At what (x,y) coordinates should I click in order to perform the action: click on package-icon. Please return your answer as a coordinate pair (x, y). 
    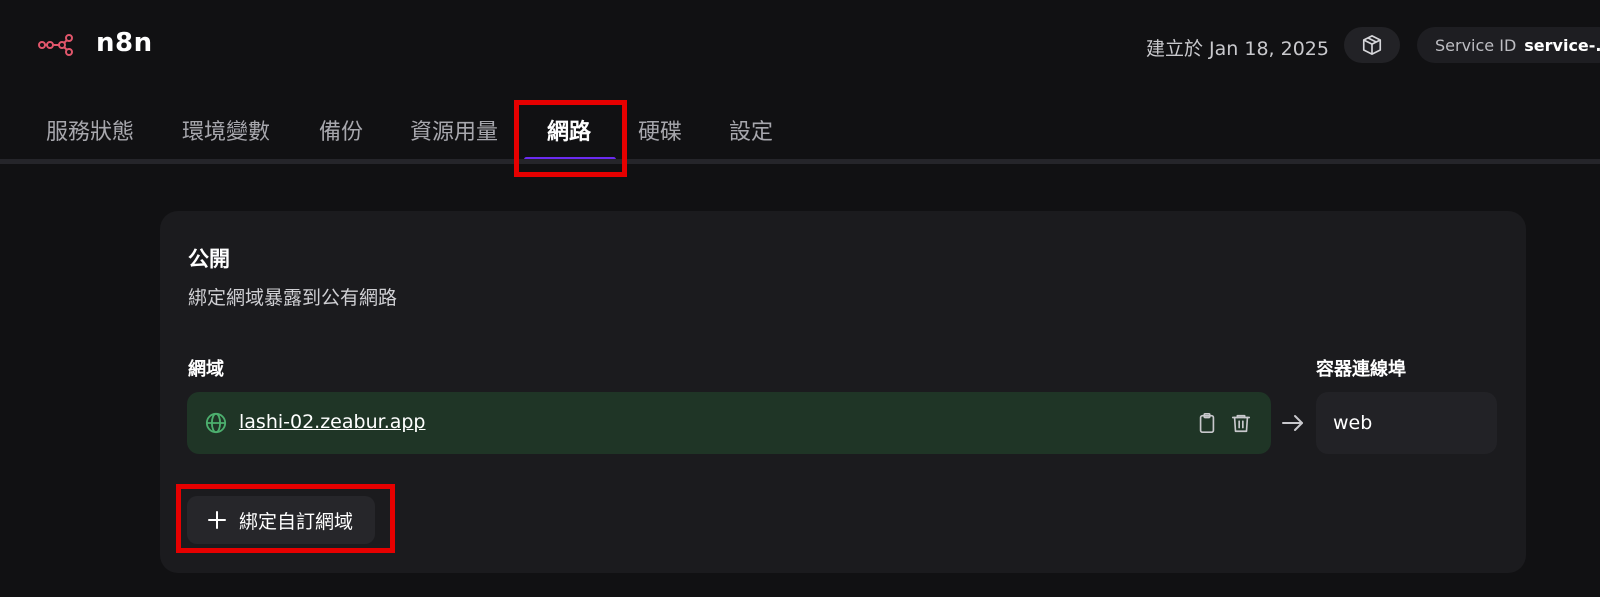
    Looking at the image, I should click on (1372, 45).